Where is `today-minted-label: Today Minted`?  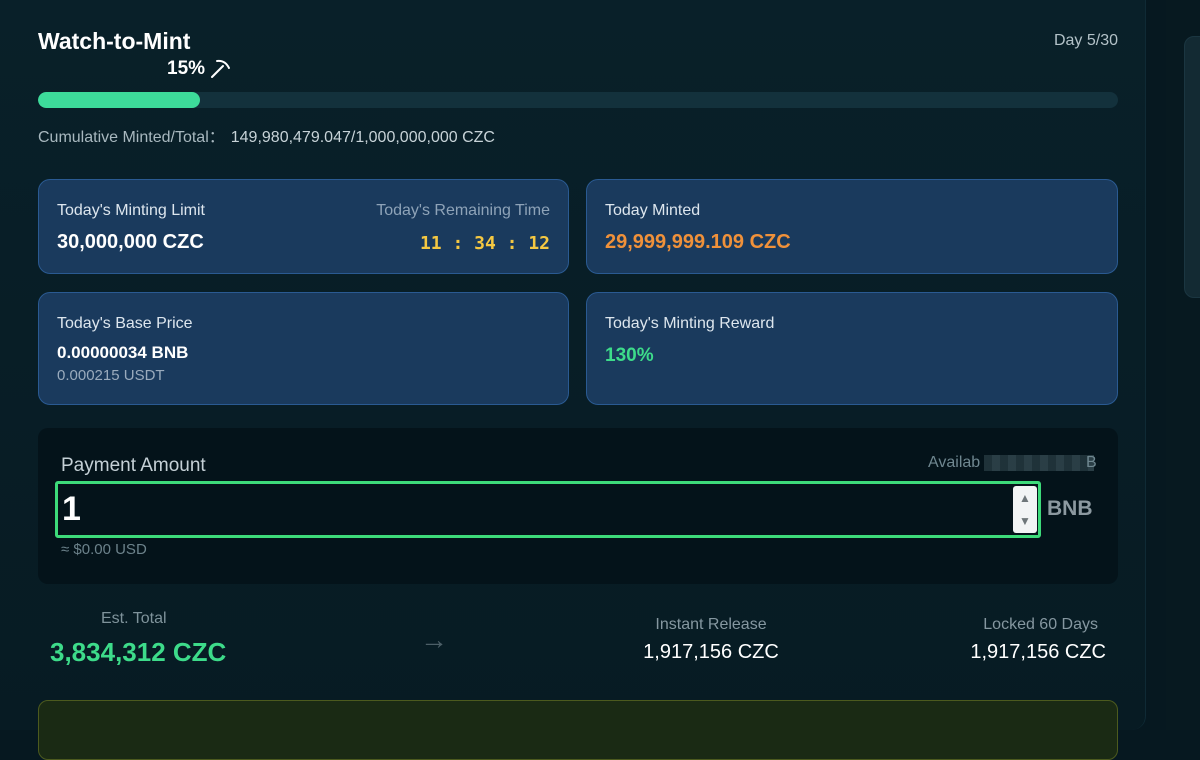
today-minted-label: Today Minted is located at coordinates (653, 210).